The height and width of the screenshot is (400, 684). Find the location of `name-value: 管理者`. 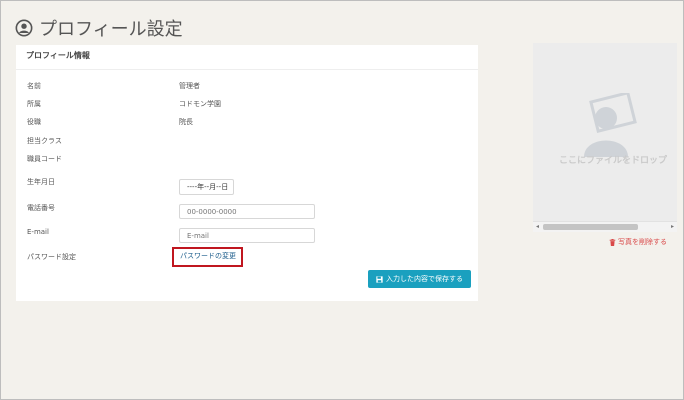

name-value: 管理者 is located at coordinates (189, 86).